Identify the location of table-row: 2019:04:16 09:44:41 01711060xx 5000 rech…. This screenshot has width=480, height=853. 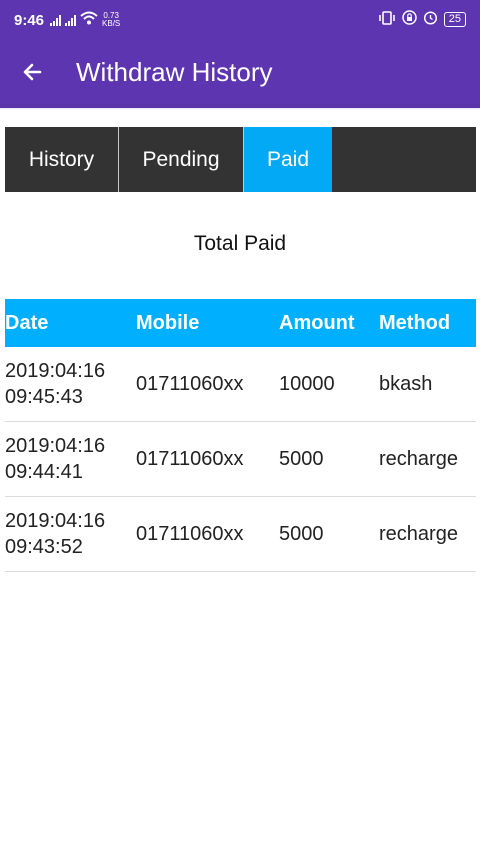
(240, 459).